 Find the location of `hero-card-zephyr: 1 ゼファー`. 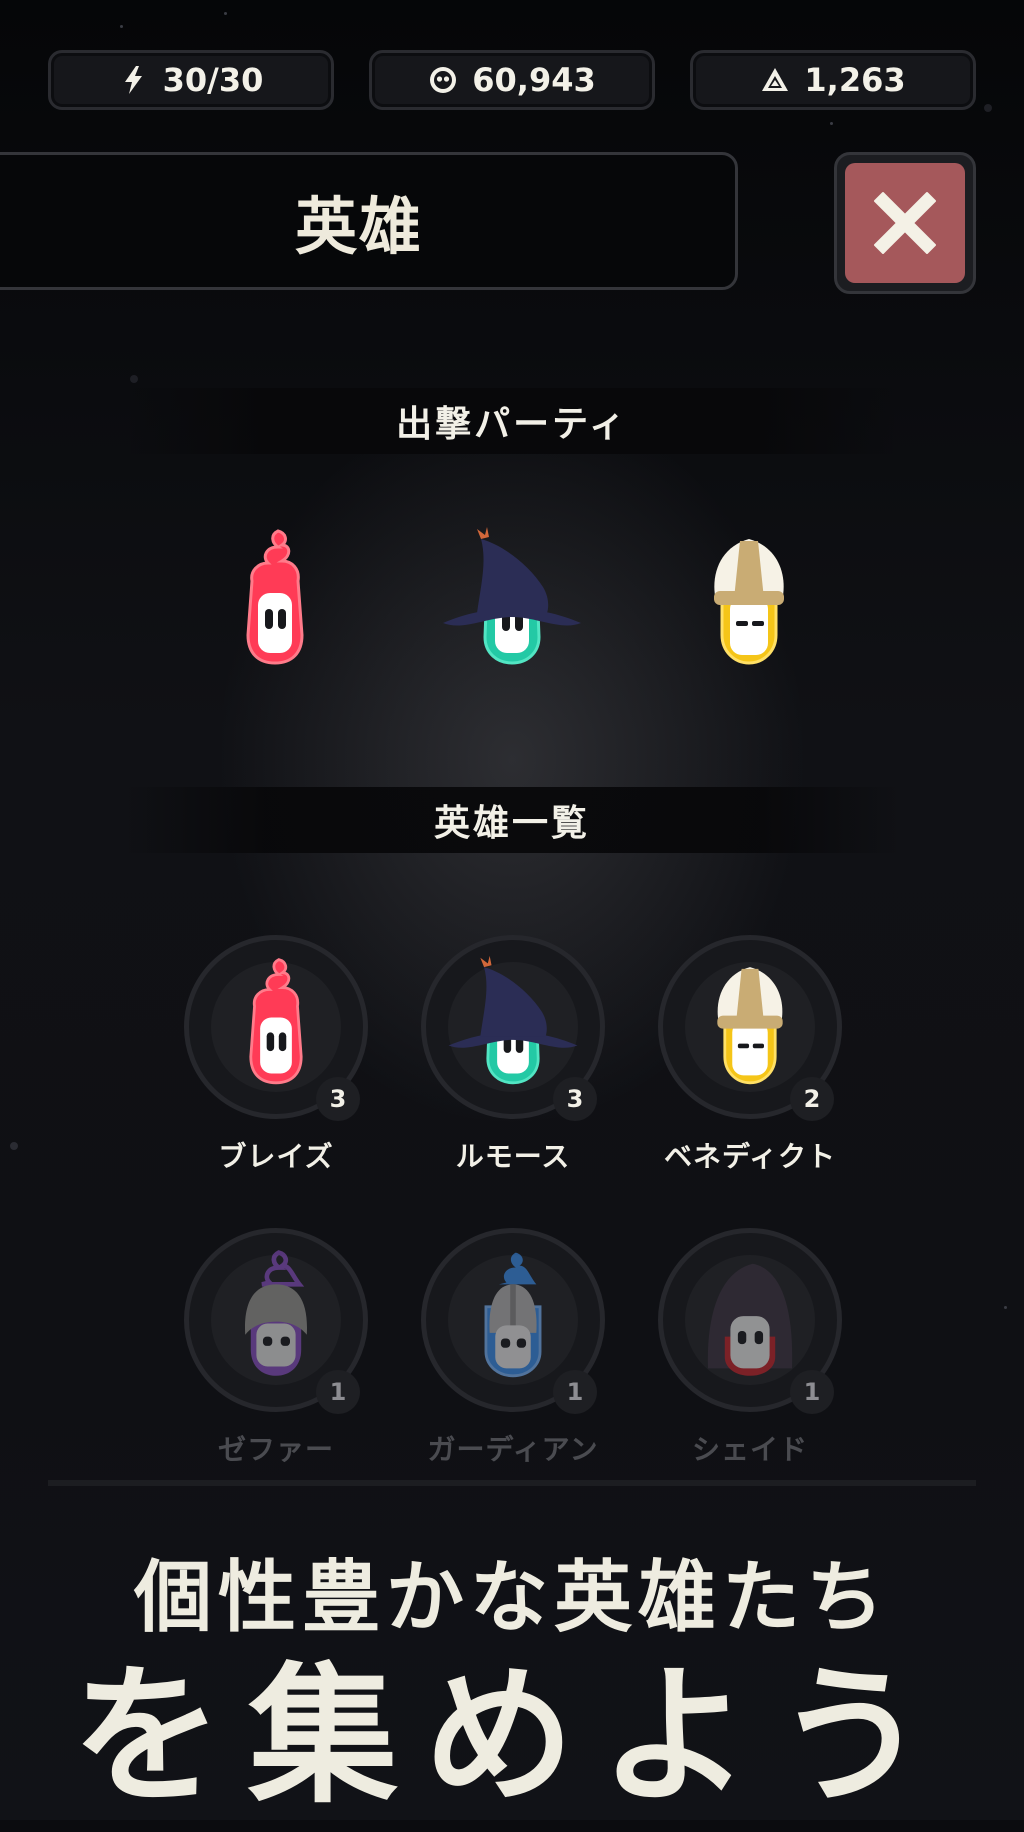

hero-card-zephyr: 1 ゼファー is located at coordinates (276, 1353).